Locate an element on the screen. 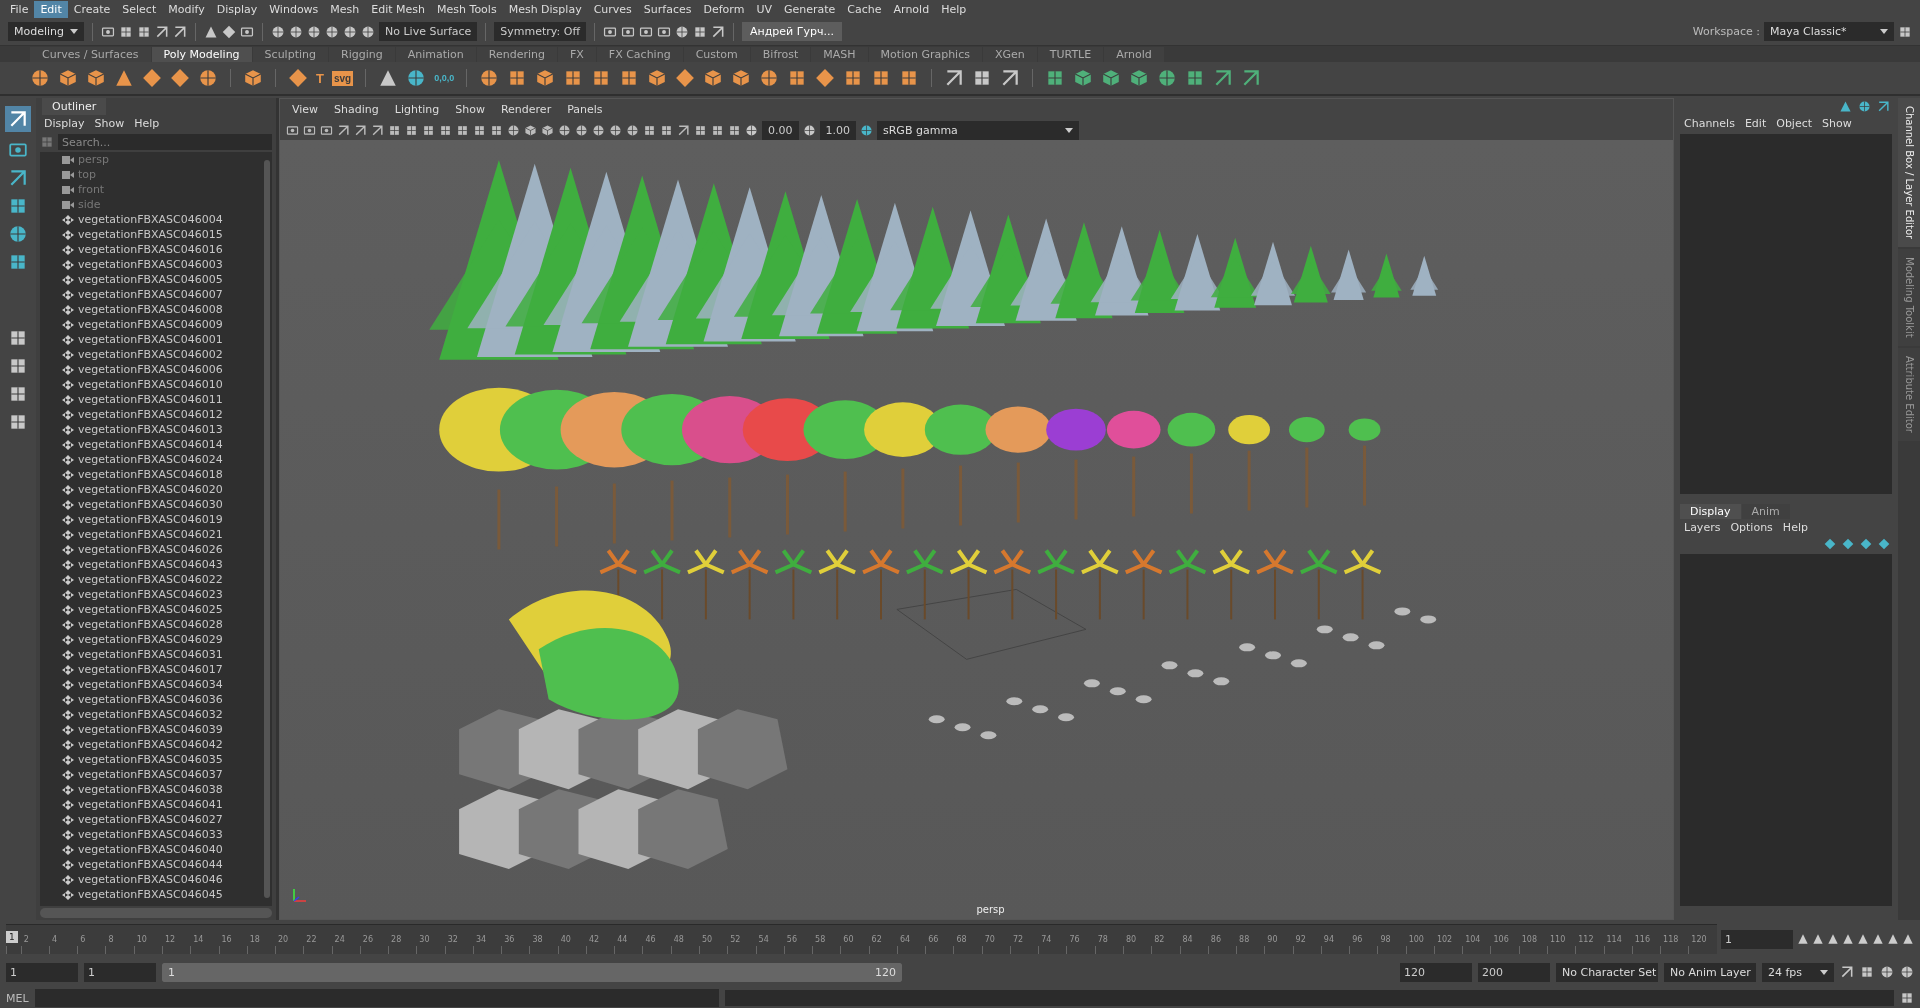  menu-item: Display is located at coordinates (237, 9).